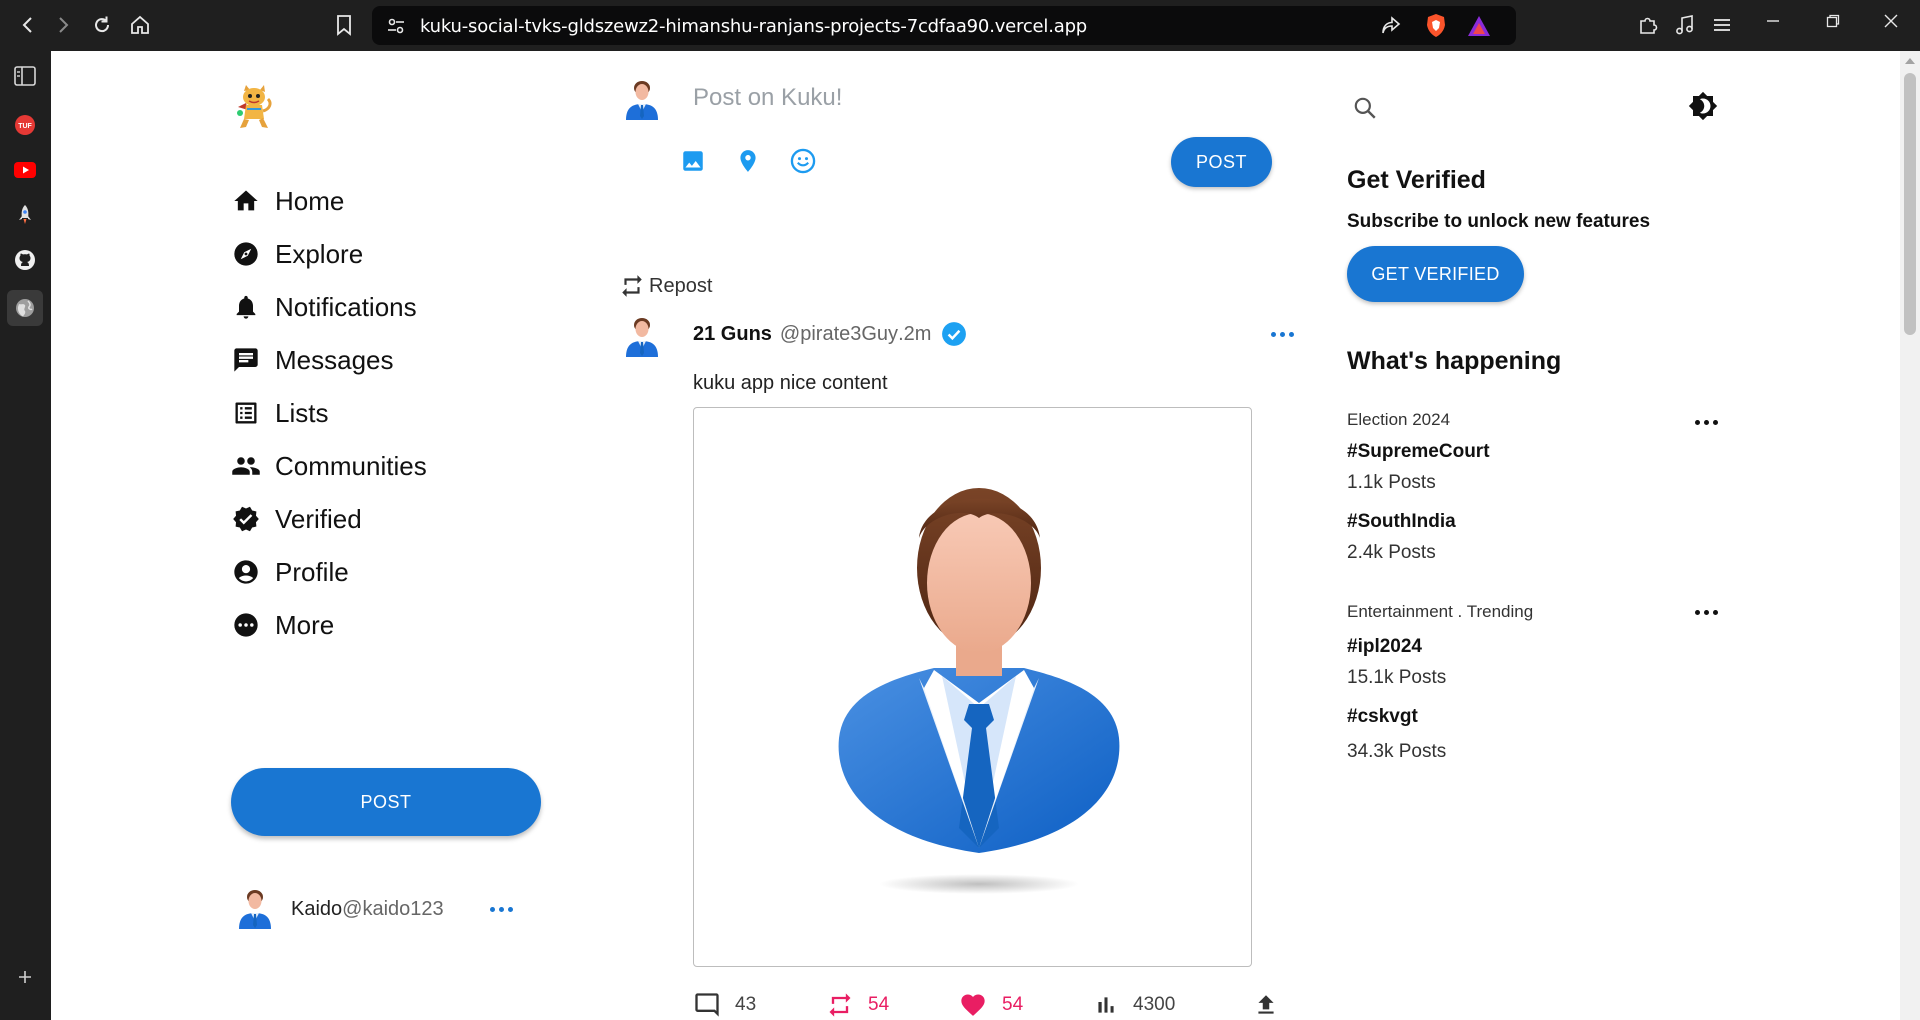 The image size is (1920, 1020). Describe the element at coordinates (319, 253) in the screenshot. I see `nav-label: Explore` at that location.